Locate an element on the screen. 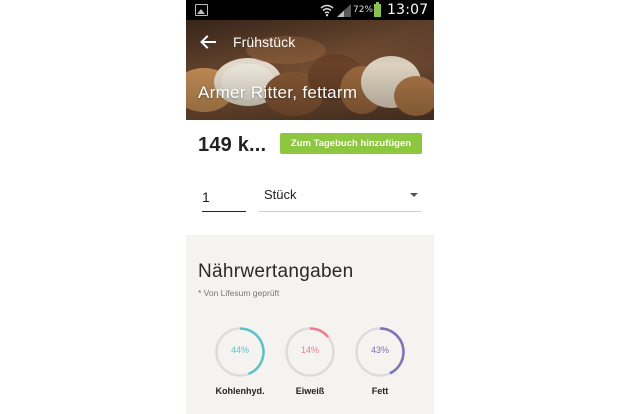 Image resolution: width=621 pixels, height=414 pixels. nutrition-title: Nährwertangaben is located at coordinates (276, 271).